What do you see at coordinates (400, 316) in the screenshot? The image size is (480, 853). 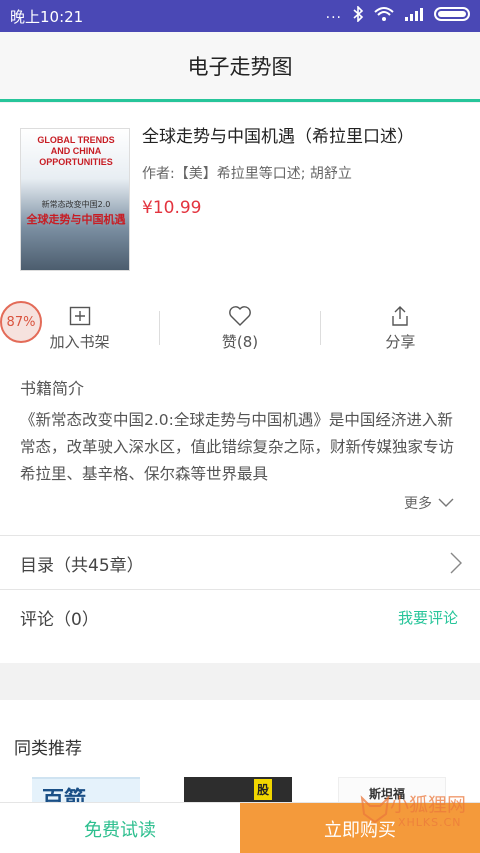 I see `share-icon` at bounding box center [400, 316].